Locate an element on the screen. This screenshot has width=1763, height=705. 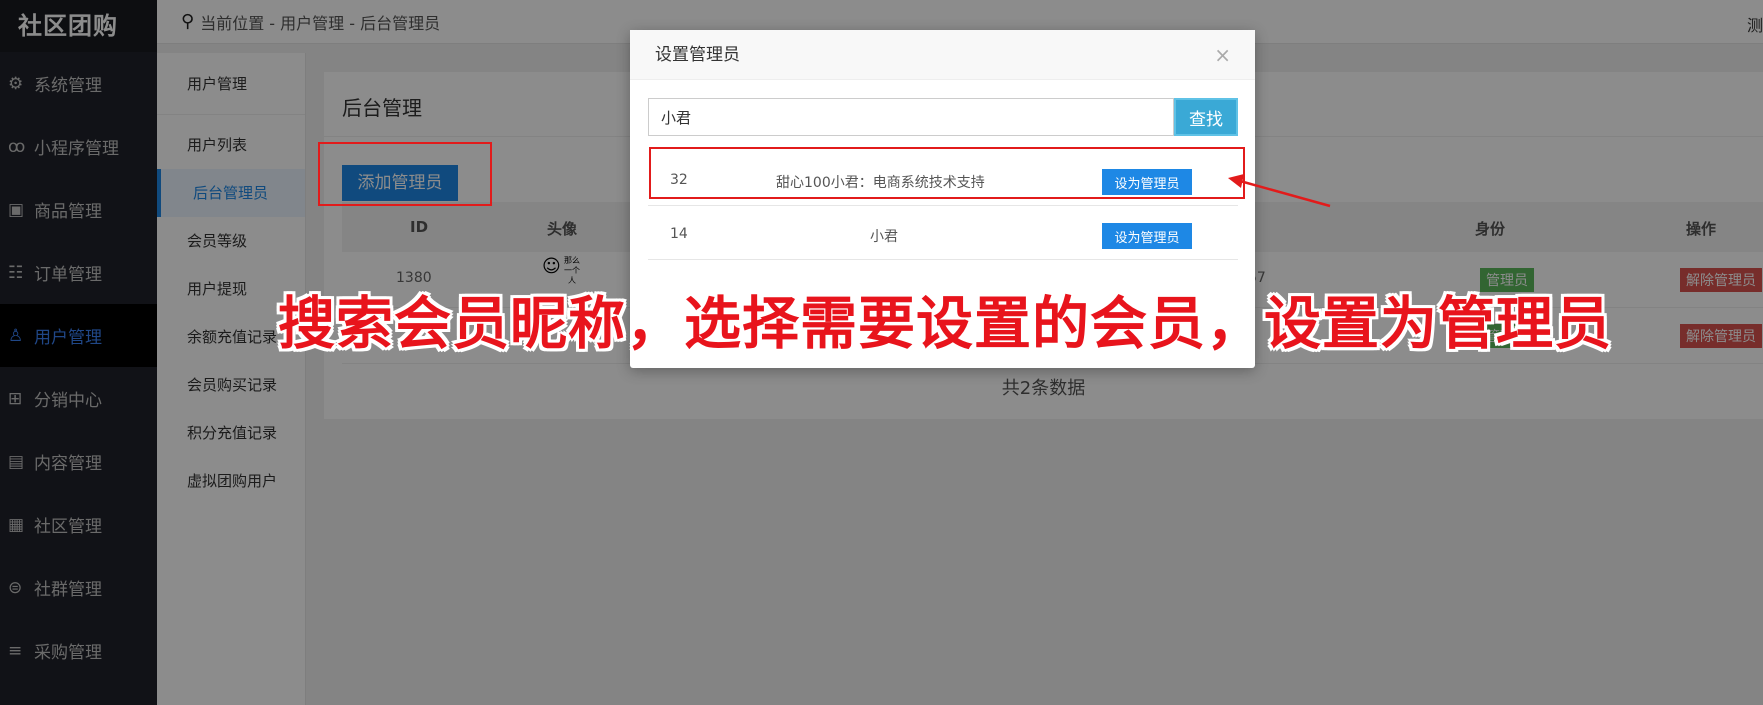
annotation-box-add-button is located at coordinates (405, 174).